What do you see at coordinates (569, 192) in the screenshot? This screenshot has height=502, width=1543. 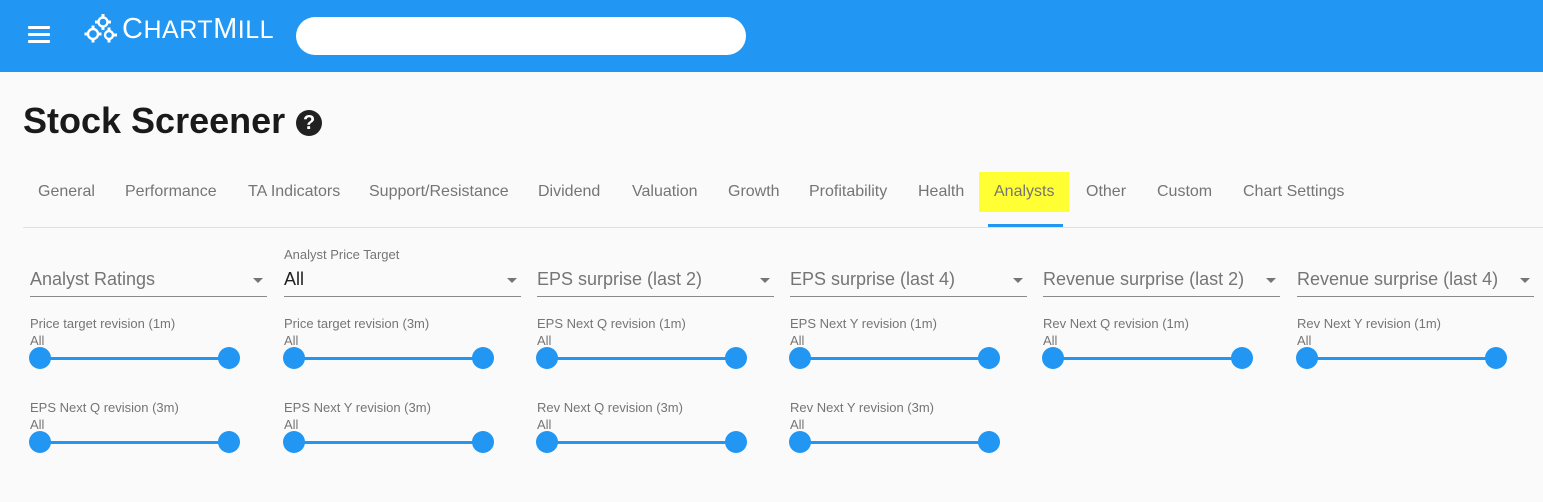 I see `tab-dividend: Dividend` at bounding box center [569, 192].